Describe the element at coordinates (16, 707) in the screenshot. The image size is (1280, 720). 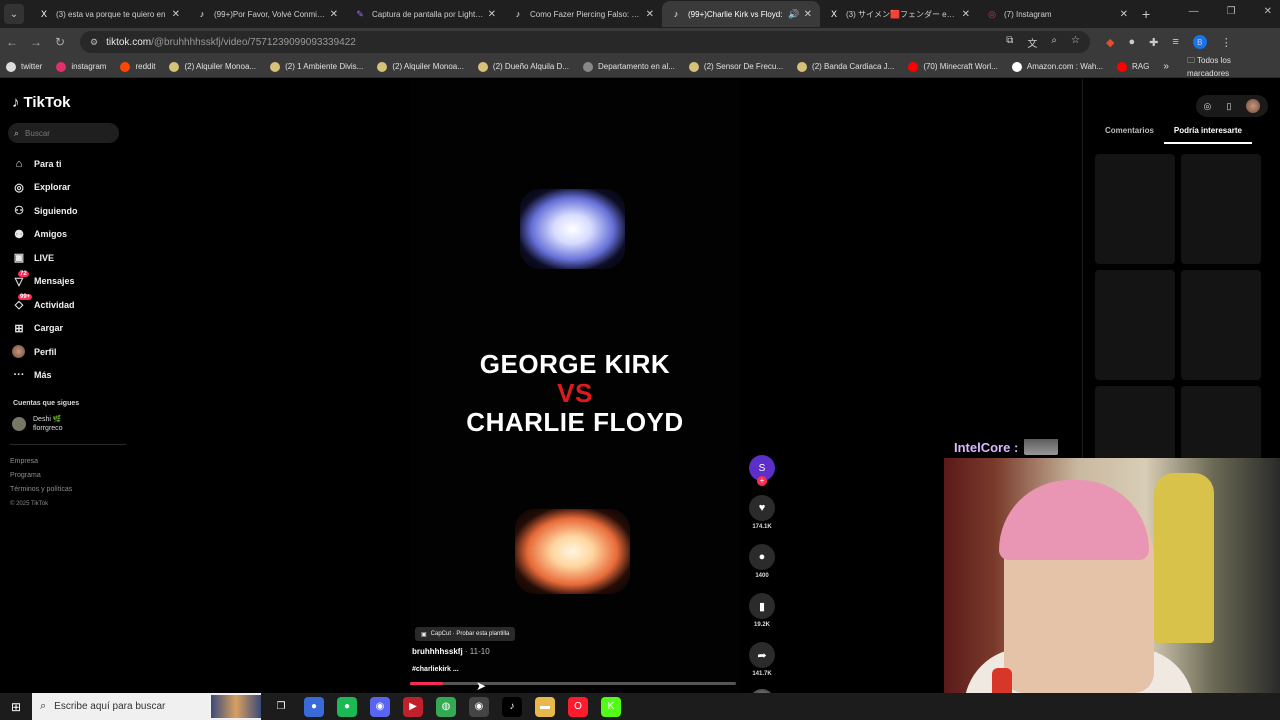
I see `windows-start-icon: ⊞` at that location.